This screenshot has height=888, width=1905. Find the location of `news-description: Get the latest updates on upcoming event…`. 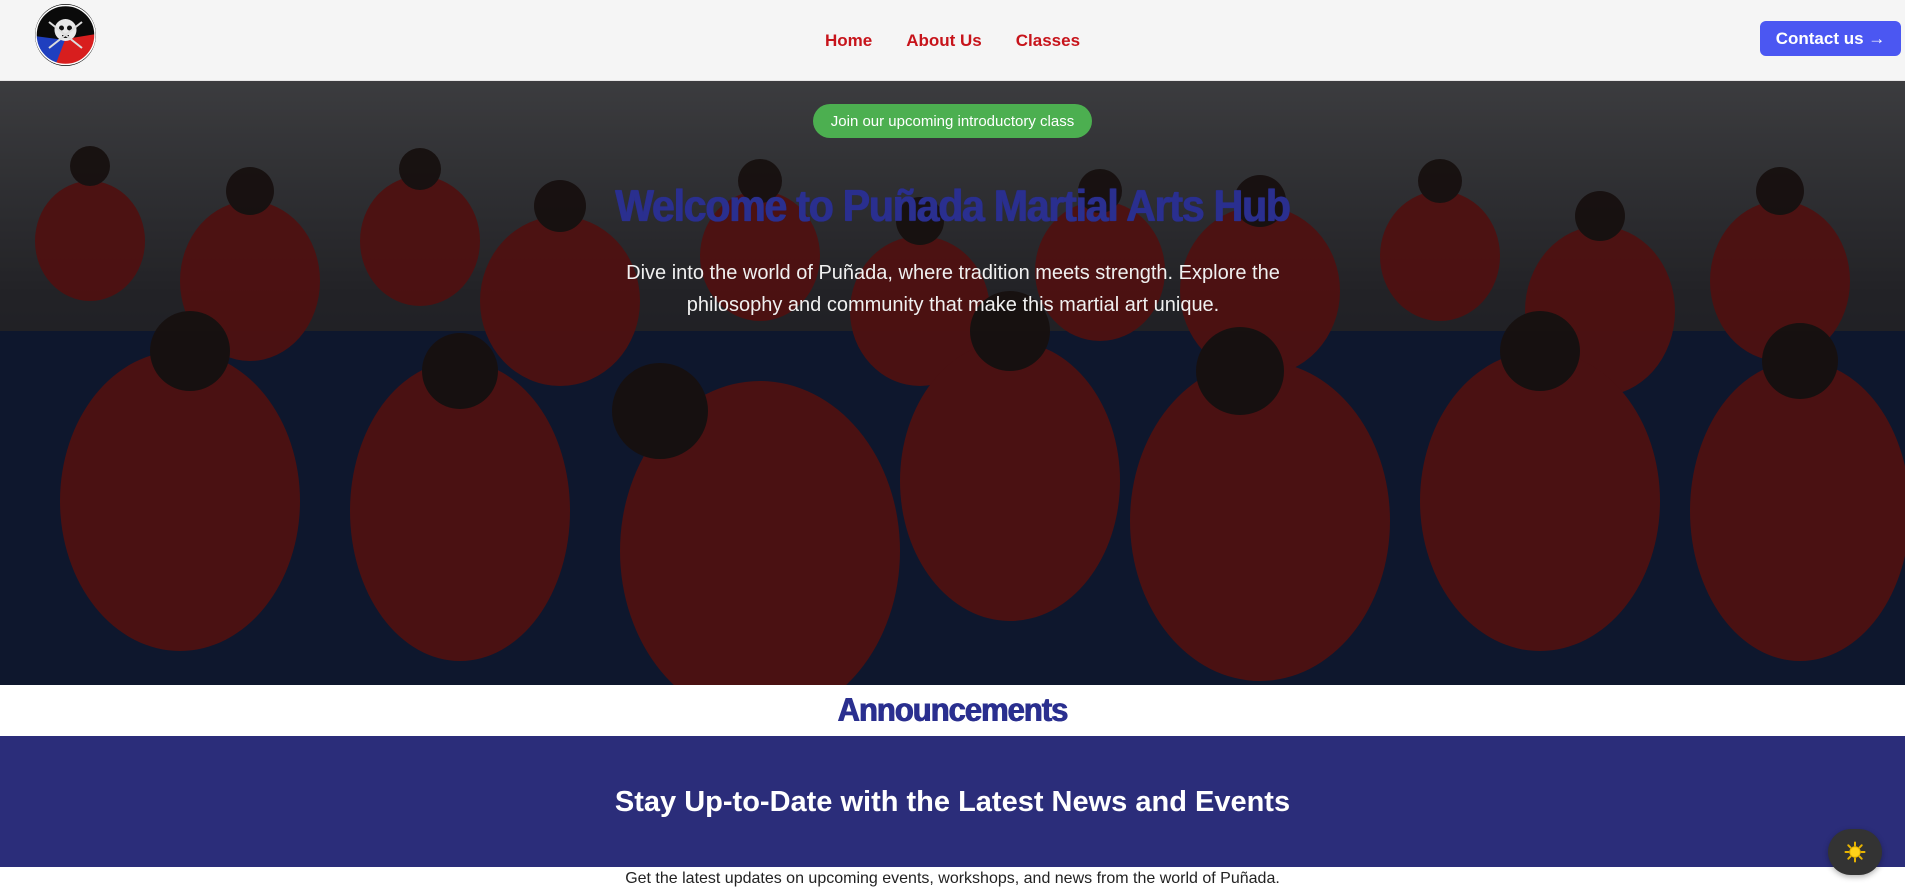

news-description: Get the latest updates on upcoming event… is located at coordinates (952, 878).